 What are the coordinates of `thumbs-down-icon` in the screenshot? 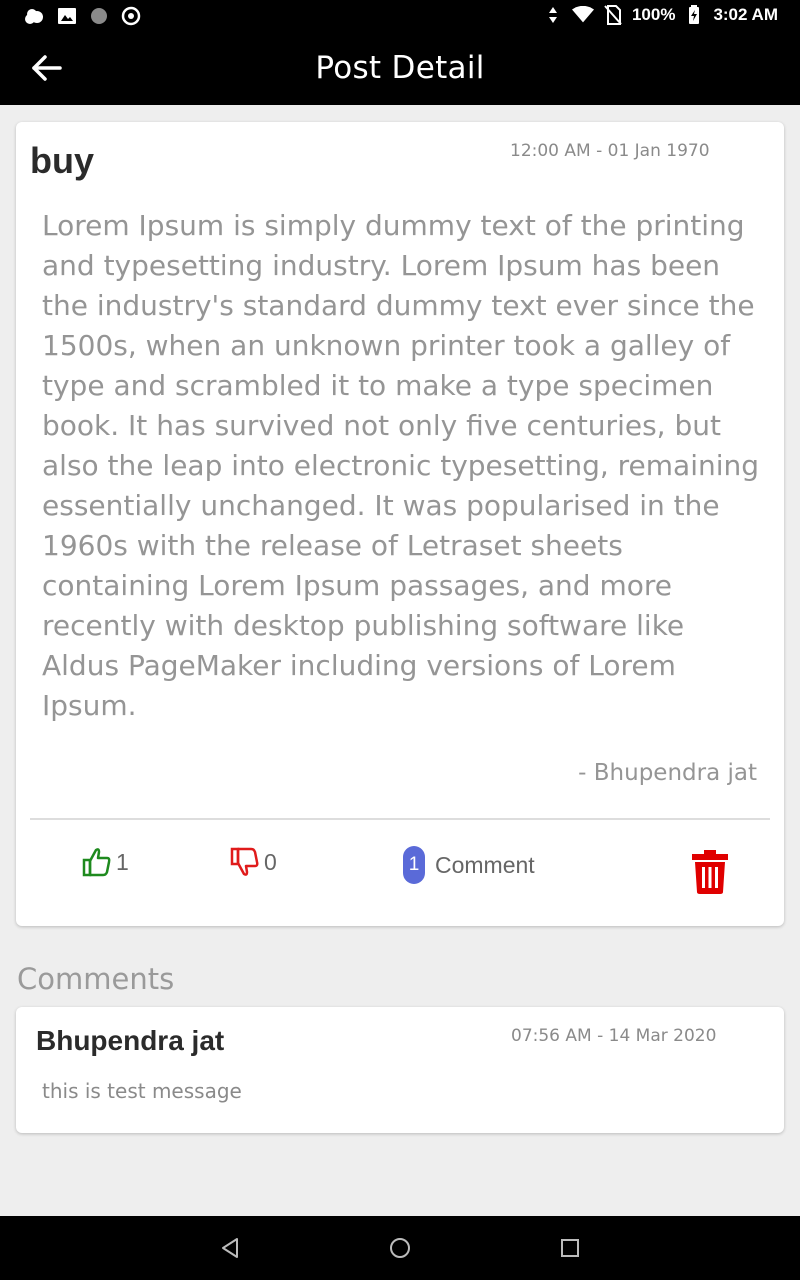 It's located at (244, 861).